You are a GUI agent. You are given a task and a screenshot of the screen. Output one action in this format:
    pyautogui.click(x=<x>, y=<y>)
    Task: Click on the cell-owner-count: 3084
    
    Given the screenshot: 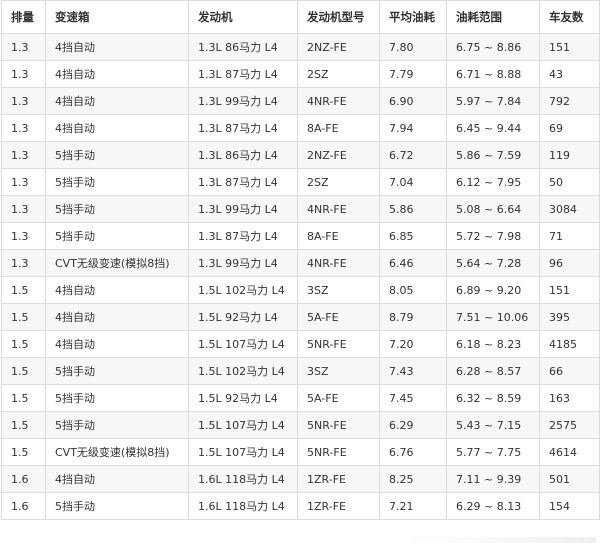 What is the action you would take?
    pyautogui.click(x=569, y=209)
    